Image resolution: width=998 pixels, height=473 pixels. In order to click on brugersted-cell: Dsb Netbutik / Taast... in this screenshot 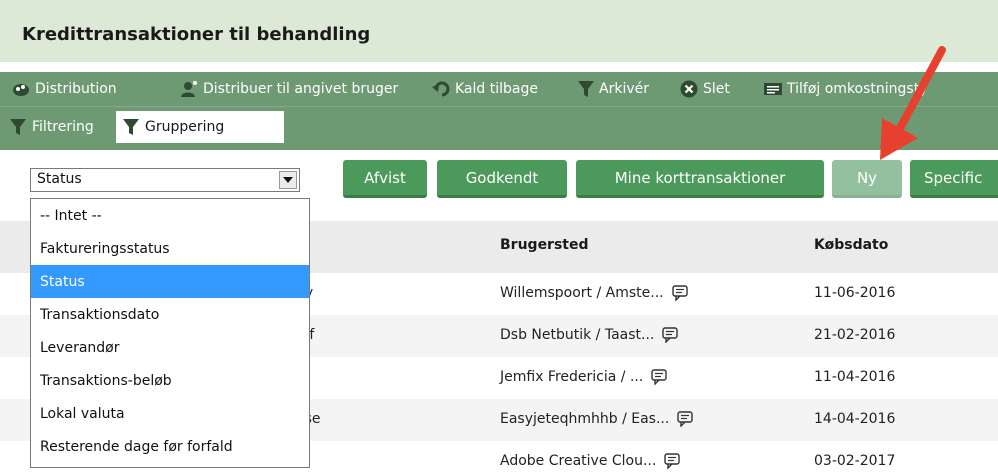, I will do `click(589, 335)`.